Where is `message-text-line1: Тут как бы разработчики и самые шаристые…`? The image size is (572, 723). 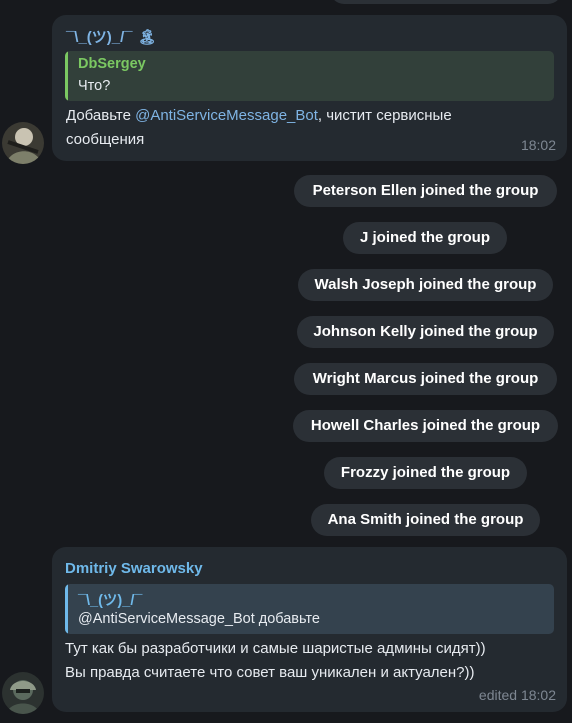 message-text-line1: Тут как бы разработчики и самые шаристые… is located at coordinates (275, 648).